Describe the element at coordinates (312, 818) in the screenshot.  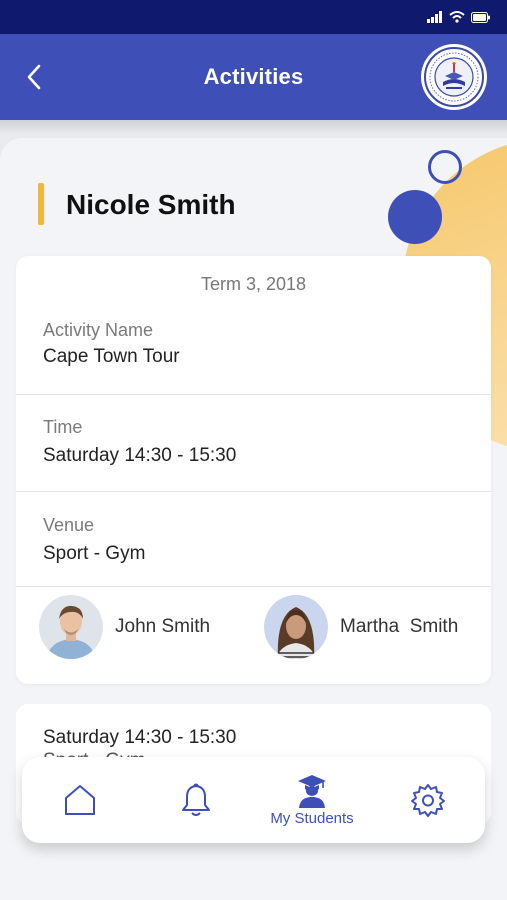
I see `nav-label: My Students` at that location.